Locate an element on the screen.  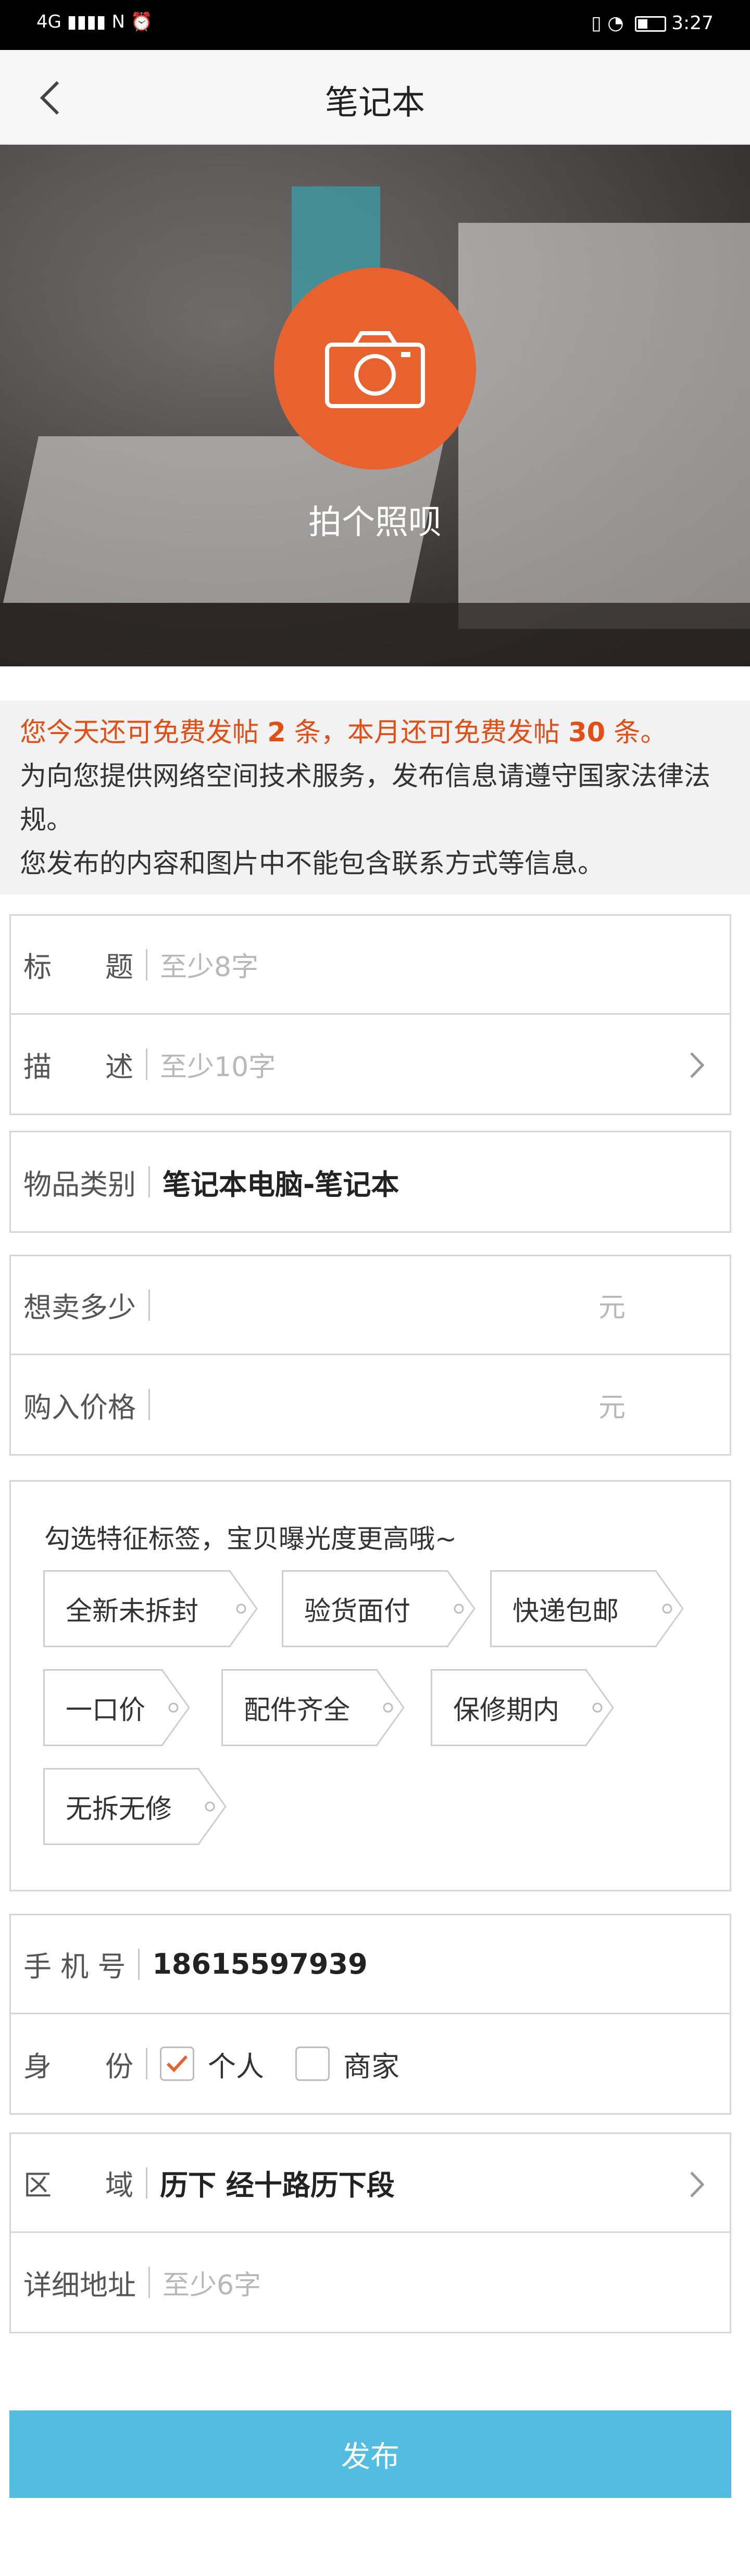
feature-tag-label: 配件齐全 is located at coordinates (297, 1710).